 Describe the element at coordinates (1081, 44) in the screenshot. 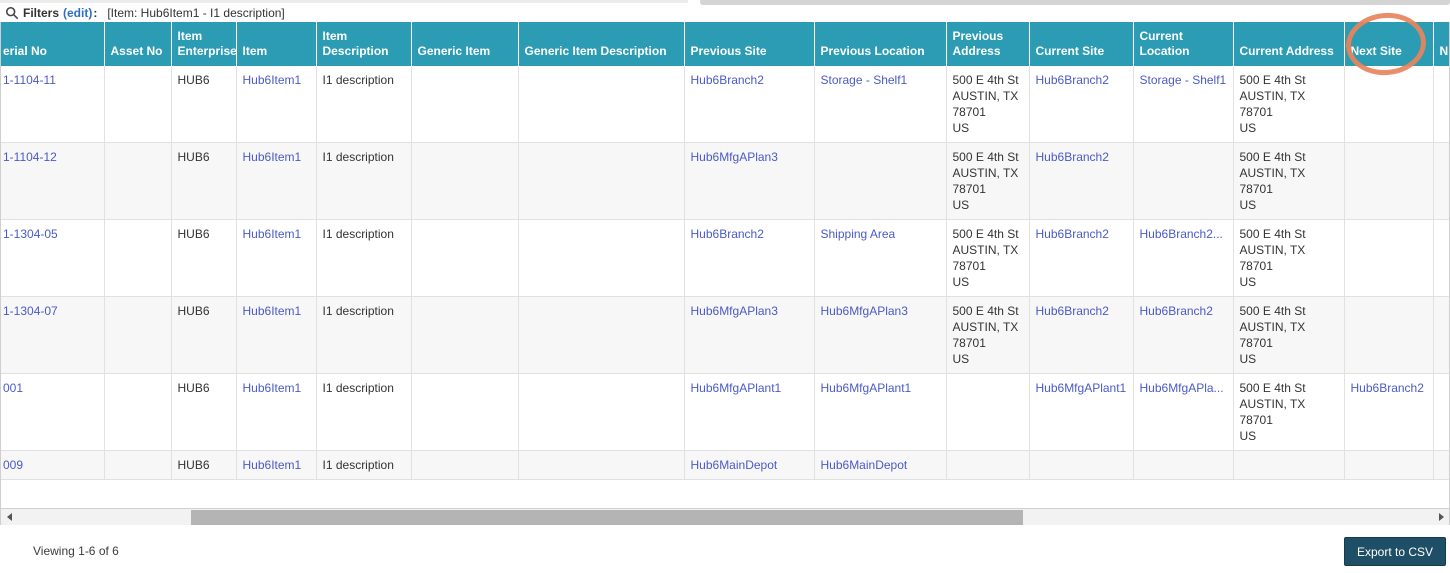

I see `column-header-current-site: Current Site` at that location.